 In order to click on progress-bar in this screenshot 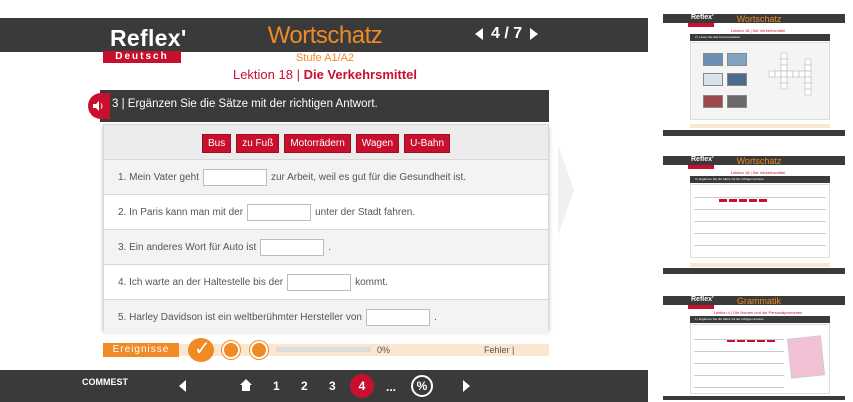, I will do `click(323, 349)`.